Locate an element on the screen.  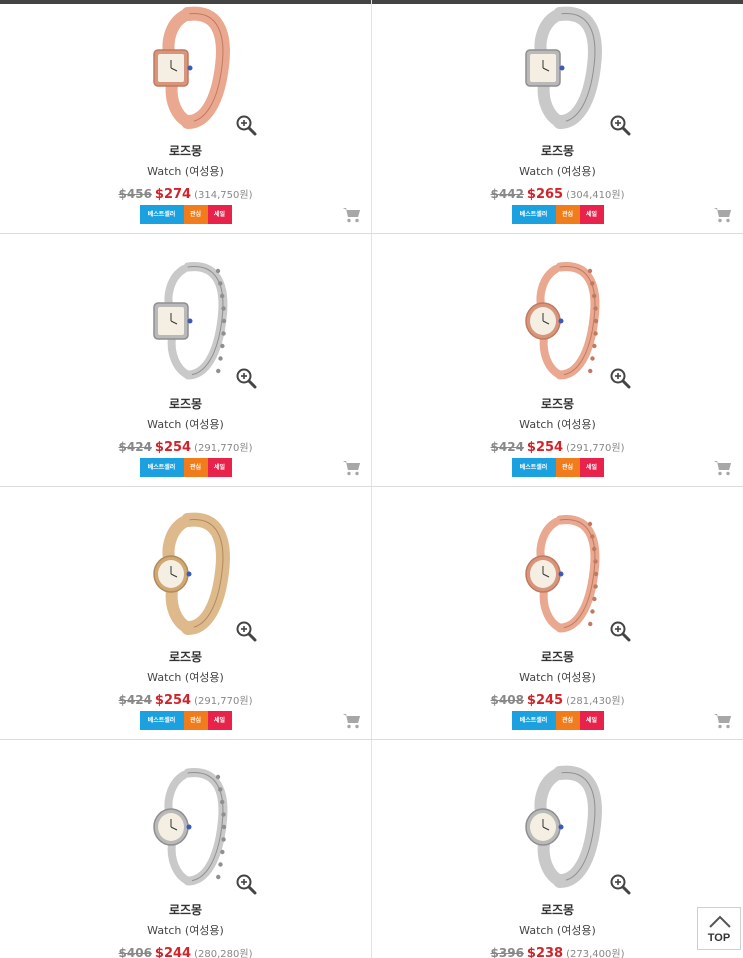
krw-price: (304,410원) is located at coordinates (595, 195).